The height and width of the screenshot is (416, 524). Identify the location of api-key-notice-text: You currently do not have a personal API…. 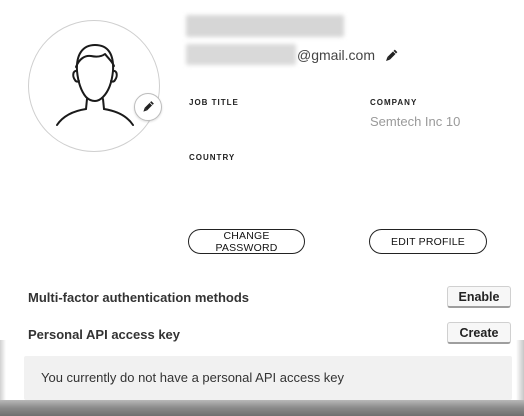
(193, 377).